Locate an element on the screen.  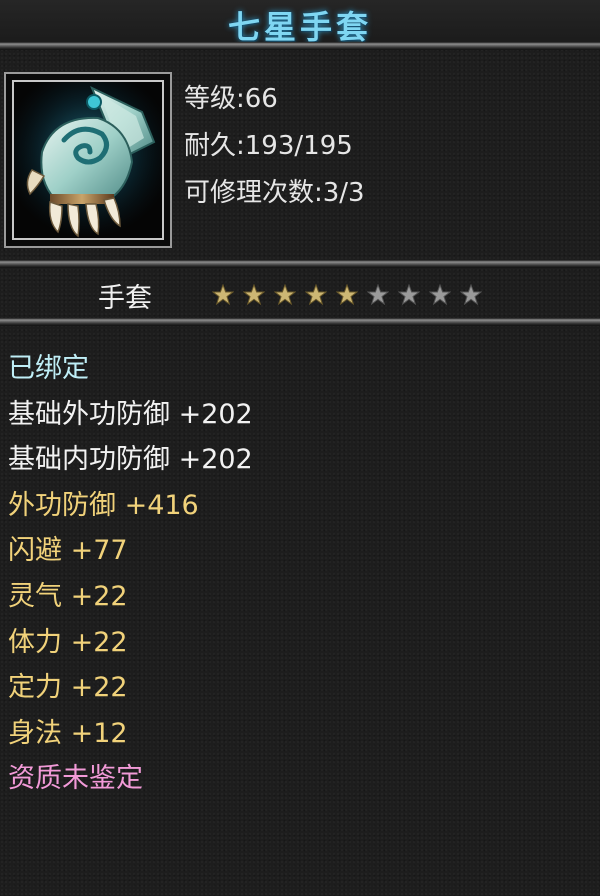
item-icon-frame is located at coordinates (88, 160).